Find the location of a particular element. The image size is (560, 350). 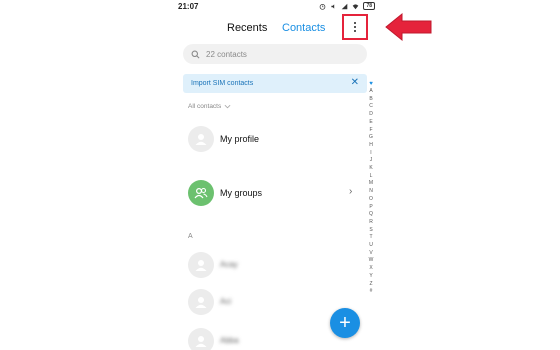

alphabet-index: ♥ A B C D E F G H I J K L M N O P Q R S T U V W X Y Z # is located at coordinates (371, 188).